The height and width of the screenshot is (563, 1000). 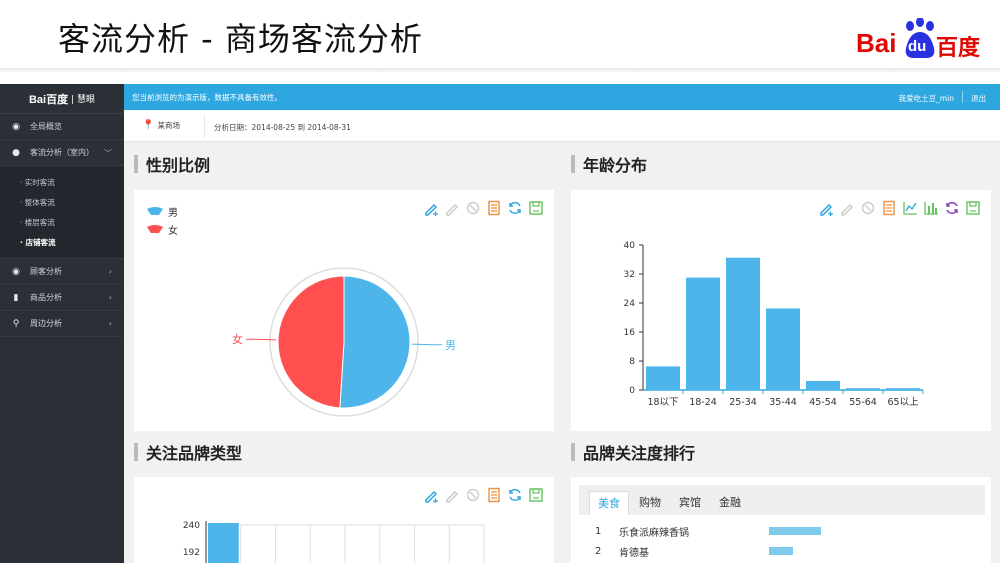 I want to click on sidebar-item-label: 顾客分析, so click(x=46, y=271).